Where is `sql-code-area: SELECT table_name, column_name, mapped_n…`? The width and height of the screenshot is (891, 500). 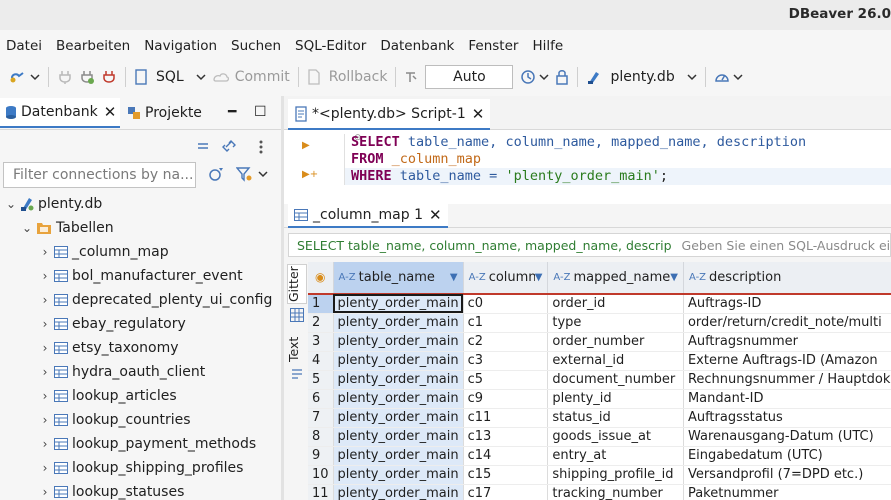
sql-code-area: SELECT table_name, column_name, mapped_n… is located at coordinates (617, 159).